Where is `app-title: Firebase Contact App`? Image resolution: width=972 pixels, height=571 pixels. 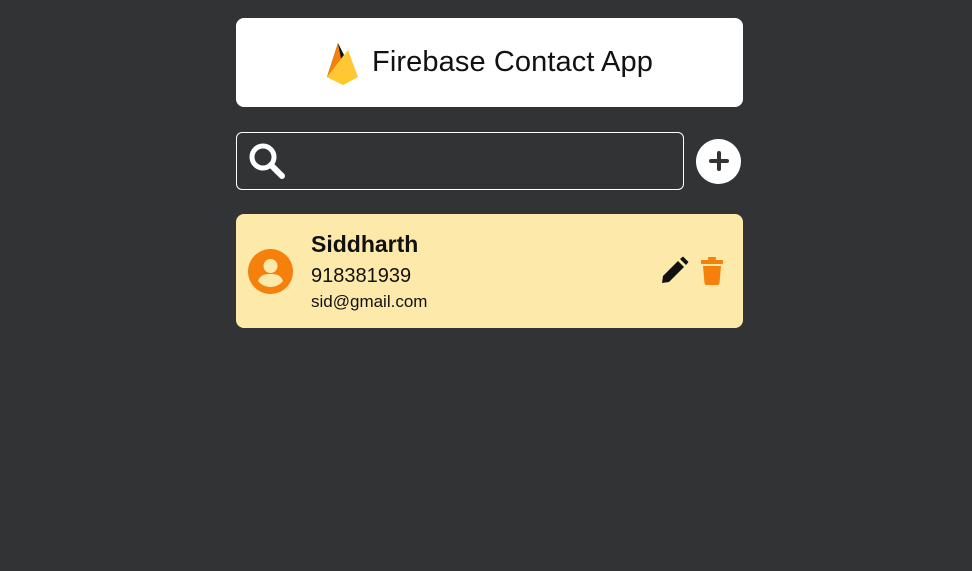
app-title: Firebase Contact App is located at coordinates (512, 62).